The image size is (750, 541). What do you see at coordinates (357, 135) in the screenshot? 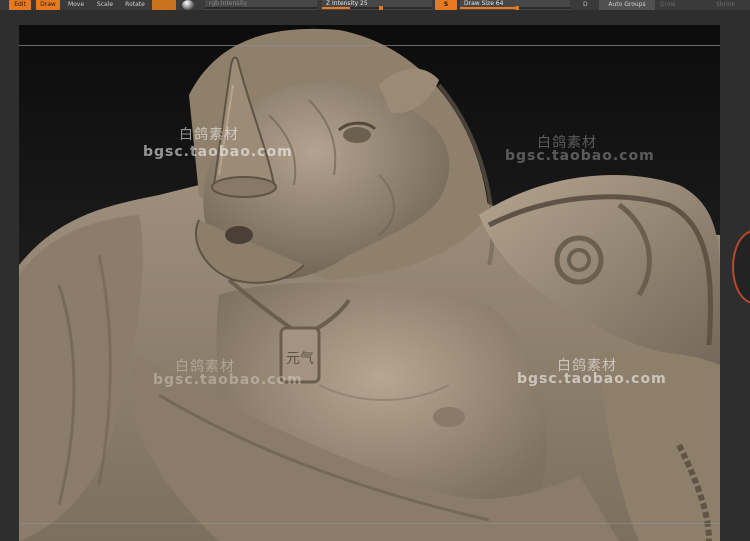
I see `rhino-eye` at bounding box center [357, 135].